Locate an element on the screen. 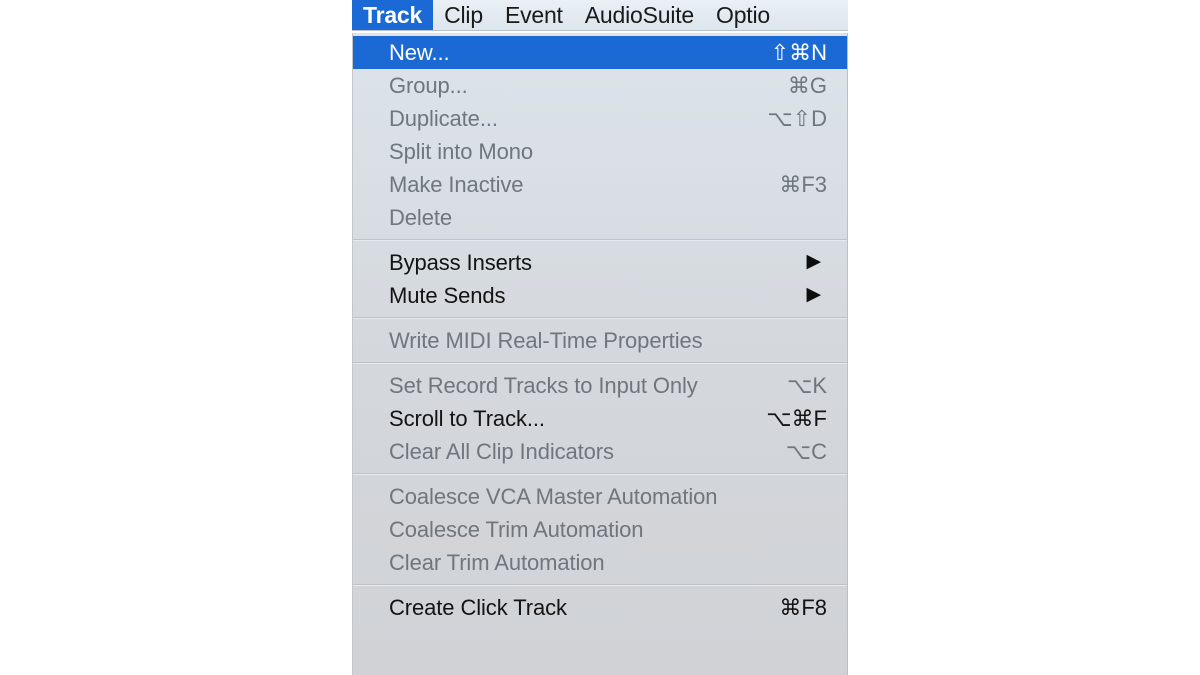 This screenshot has height=675, width=1200. menu-item-new: New... ⇧⌘N is located at coordinates (600, 52).